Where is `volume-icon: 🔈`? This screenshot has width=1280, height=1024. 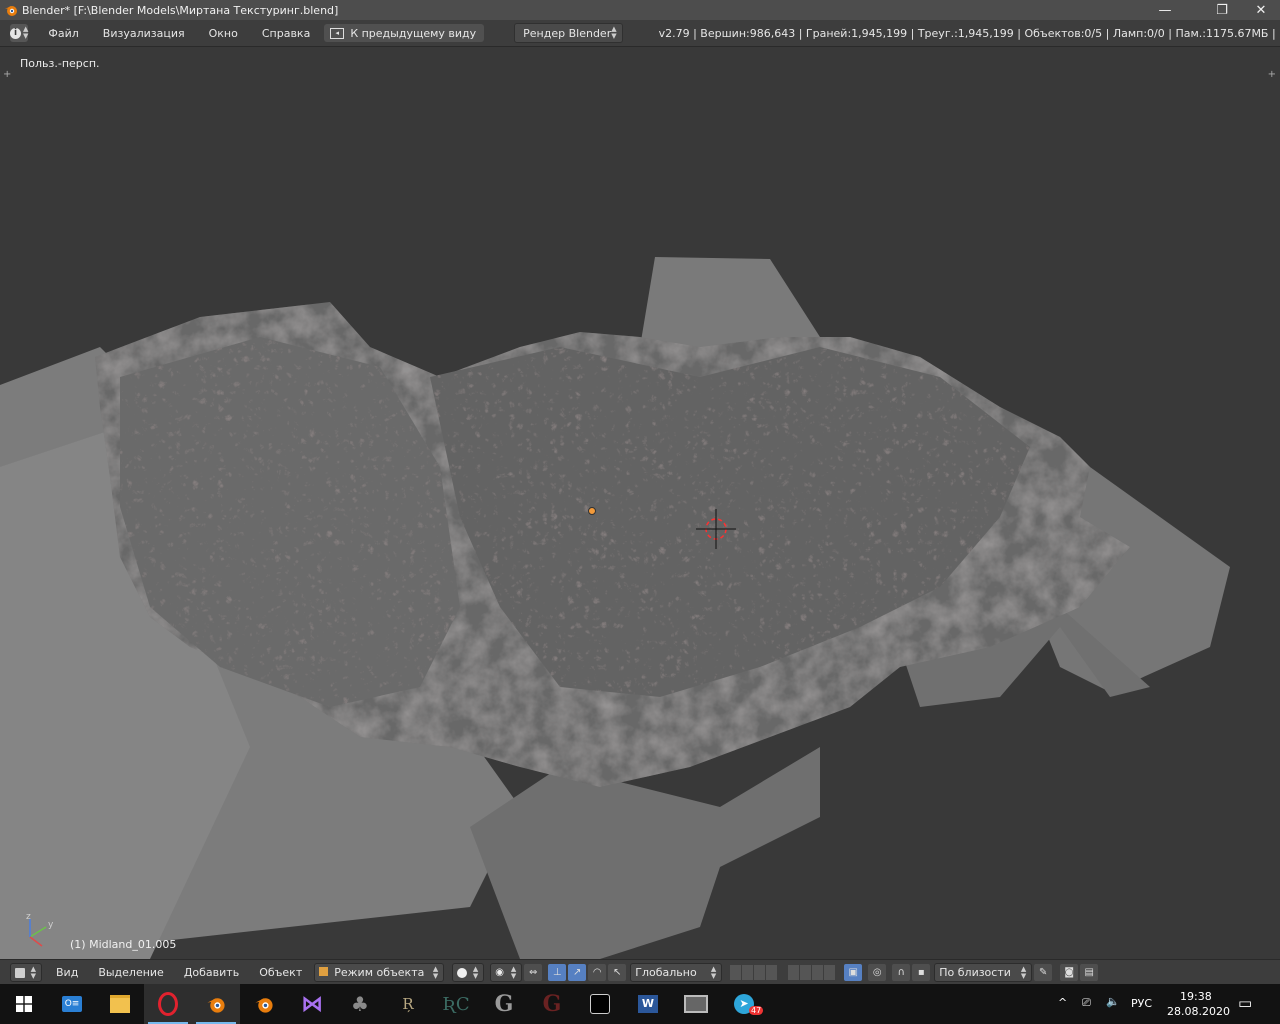
volume-icon: 🔈 is located at coordinates (1113, 1001).